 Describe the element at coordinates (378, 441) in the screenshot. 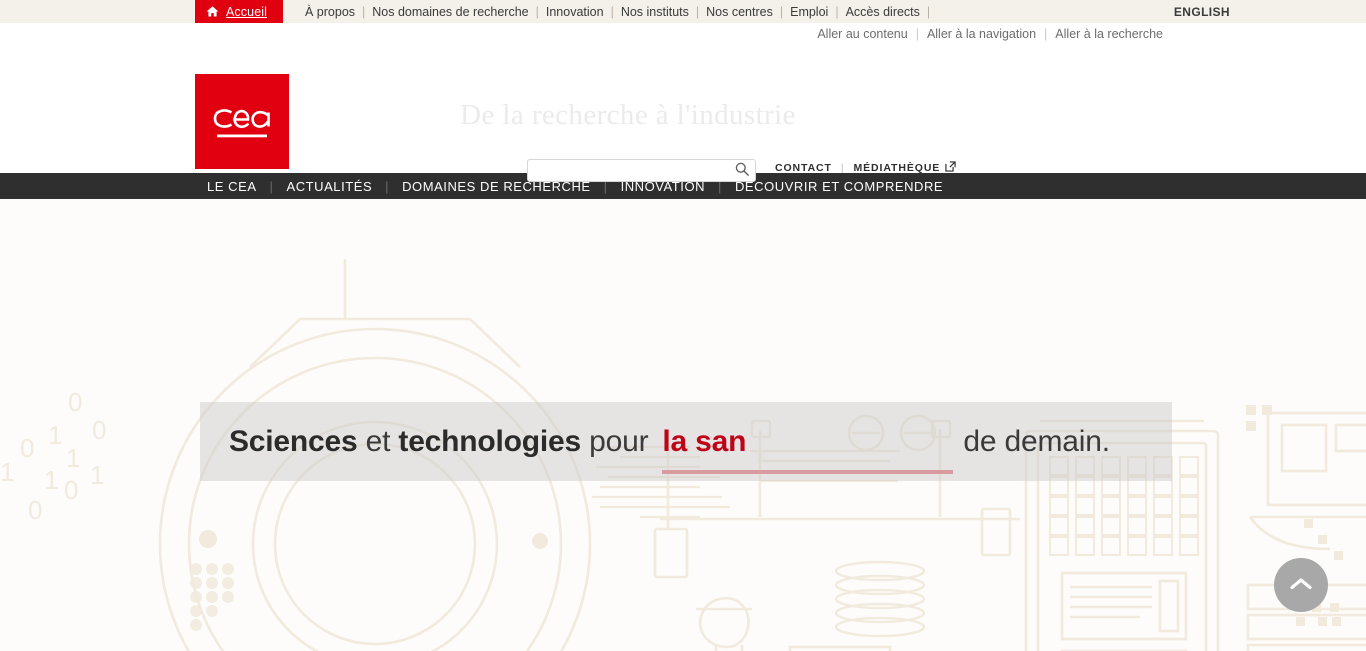

I see `hero-word-et: et` at that location.